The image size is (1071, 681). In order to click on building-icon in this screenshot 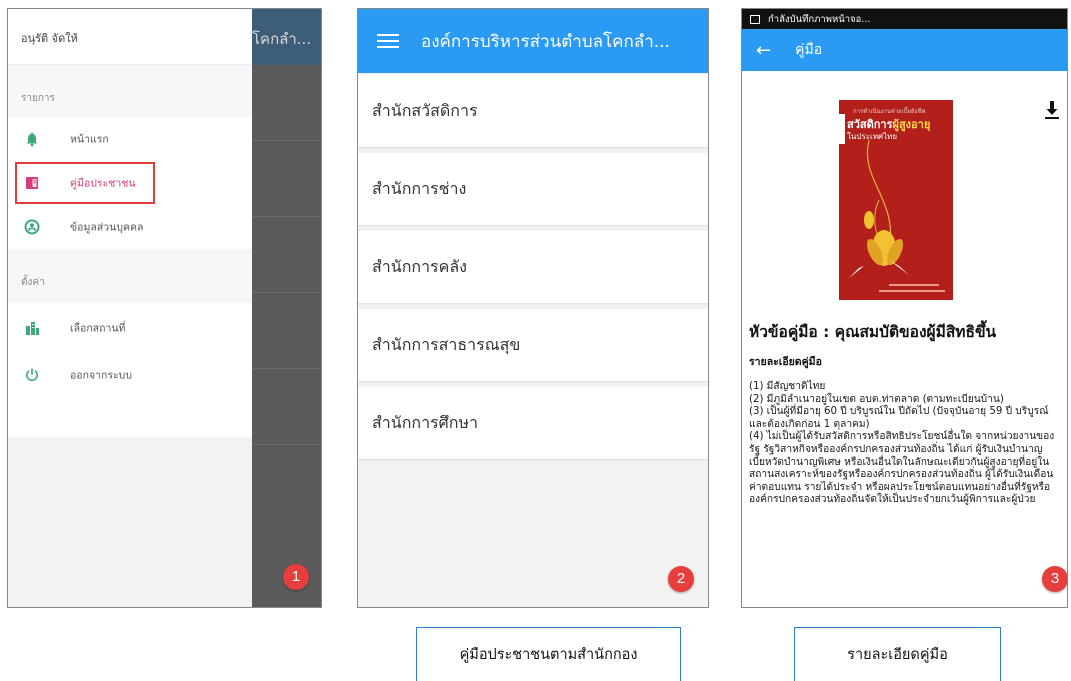, I will do `click(32, 328)`.